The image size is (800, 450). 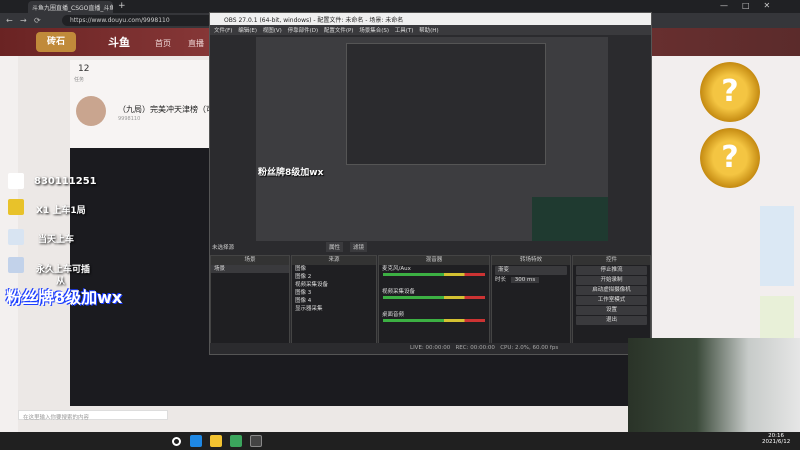 What do you see at coordinates (170, 109) in the screenshot?
I see `room-title: （九局）完美冲天津榜（可上` at bounding box center [170, 109].